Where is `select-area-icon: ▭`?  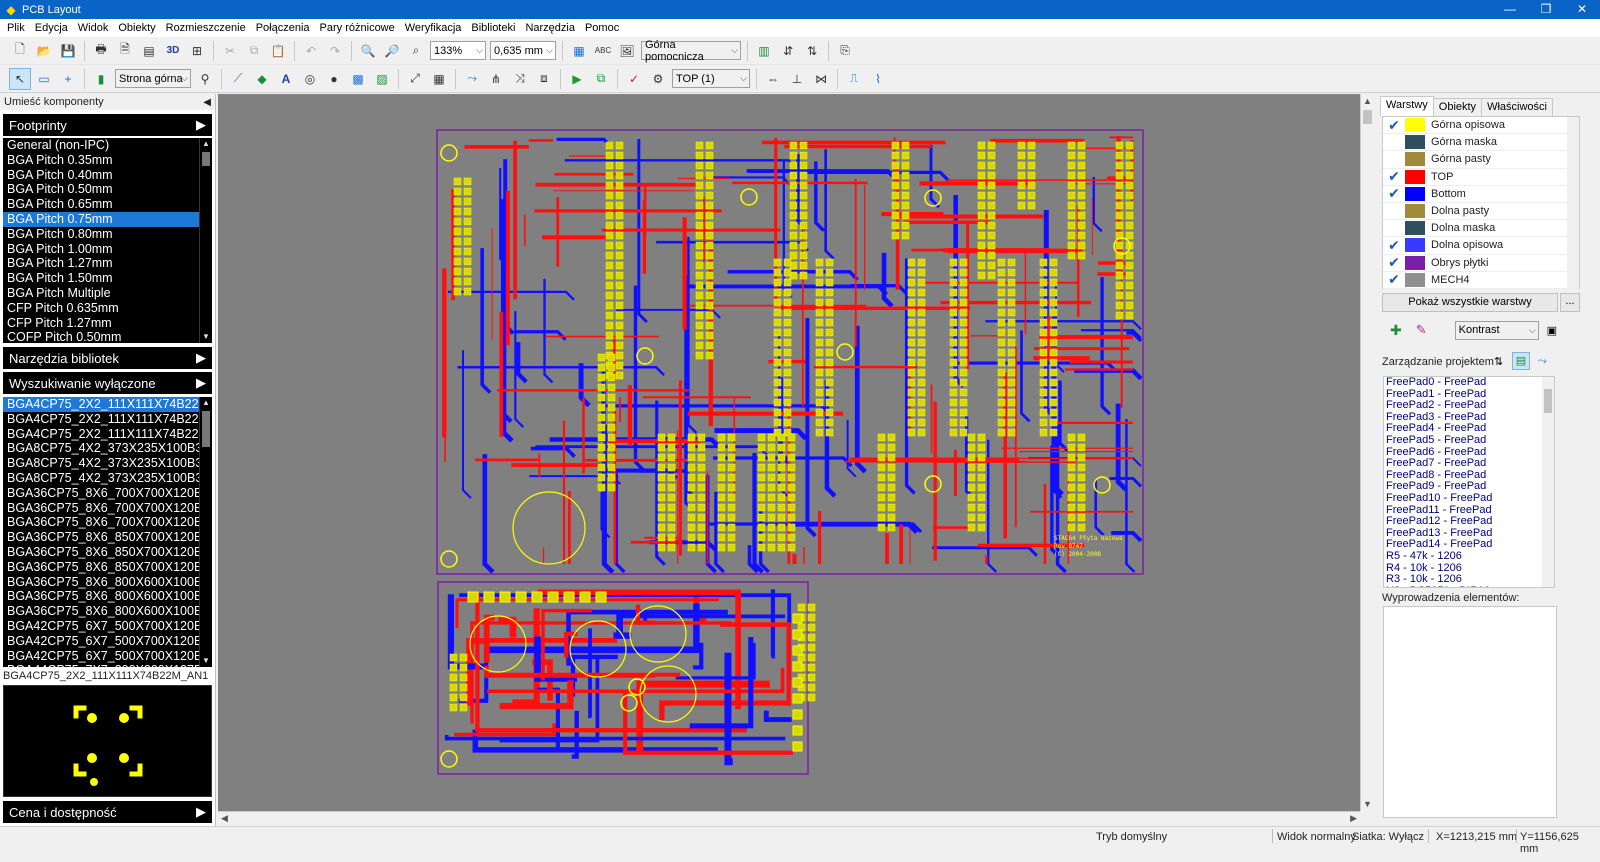
select-area-icon: ▭ is located at coordinates (44, 79).